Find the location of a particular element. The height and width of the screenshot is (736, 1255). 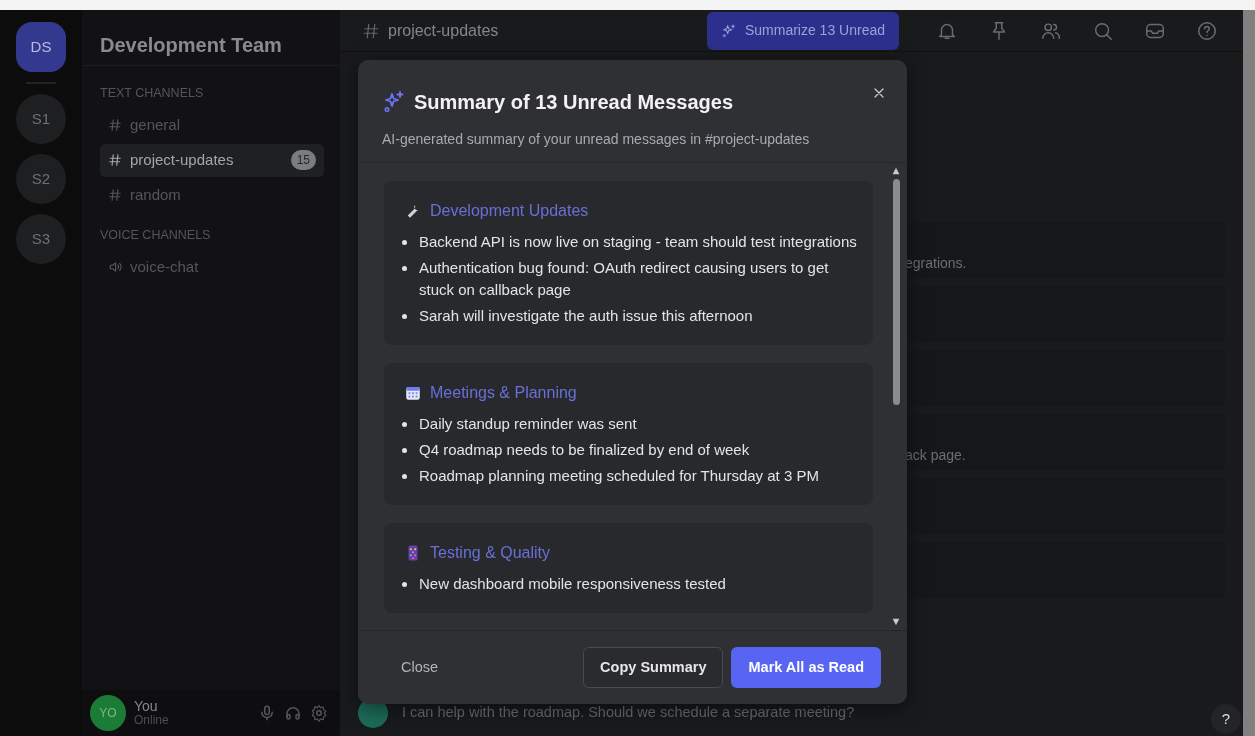

close-icon is located at coordinates (879, 92).